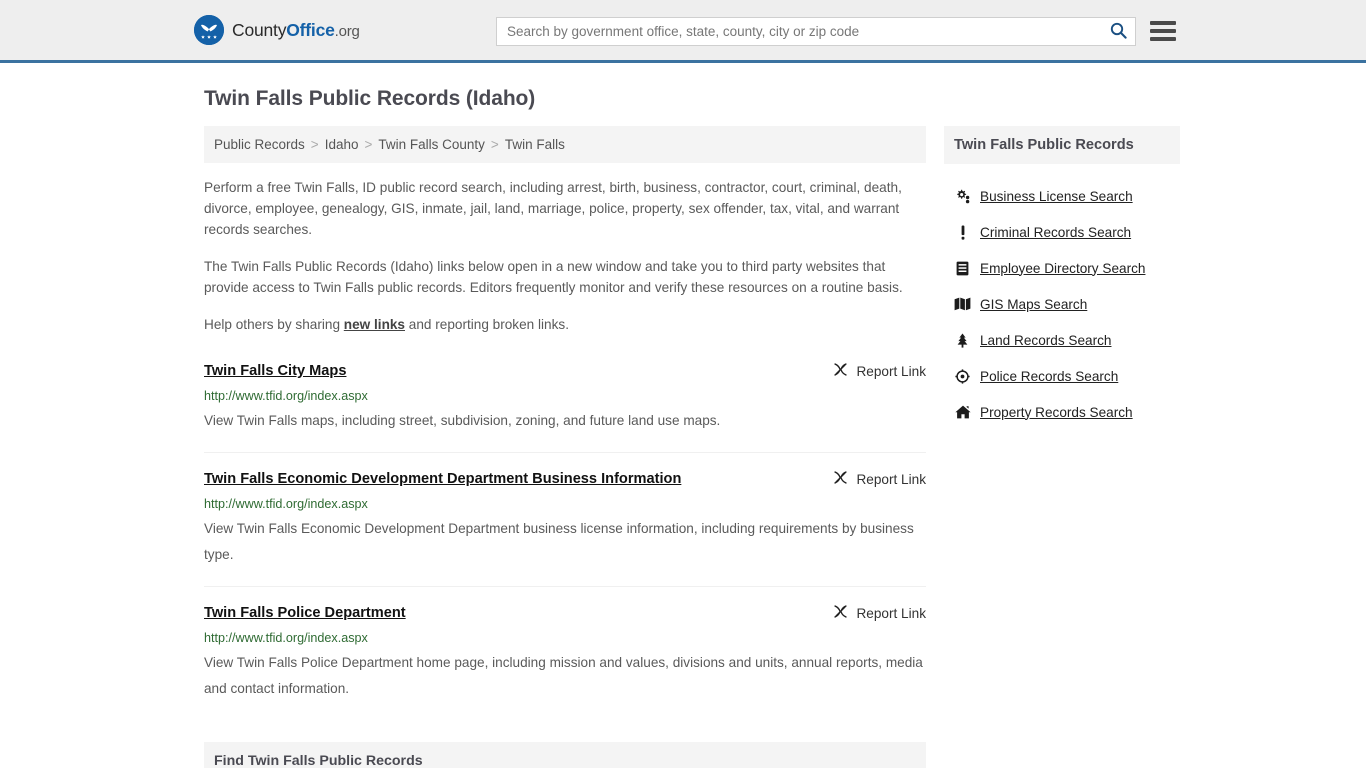  Describe the element at coordinates (431, 144) in the screenshot. I see `breadcrumb-item-twin-falls-county: Twin Falls County` at that location.